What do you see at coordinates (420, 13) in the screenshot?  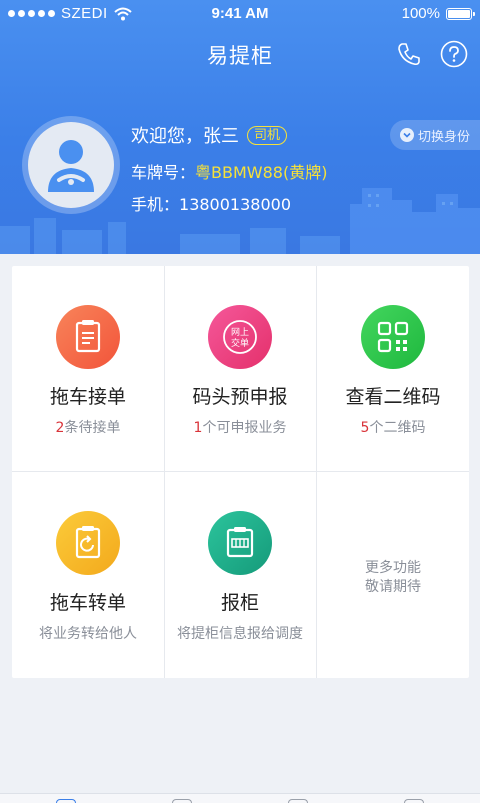 I see `battery-percent: 100%` at bounding box center [420, 13].